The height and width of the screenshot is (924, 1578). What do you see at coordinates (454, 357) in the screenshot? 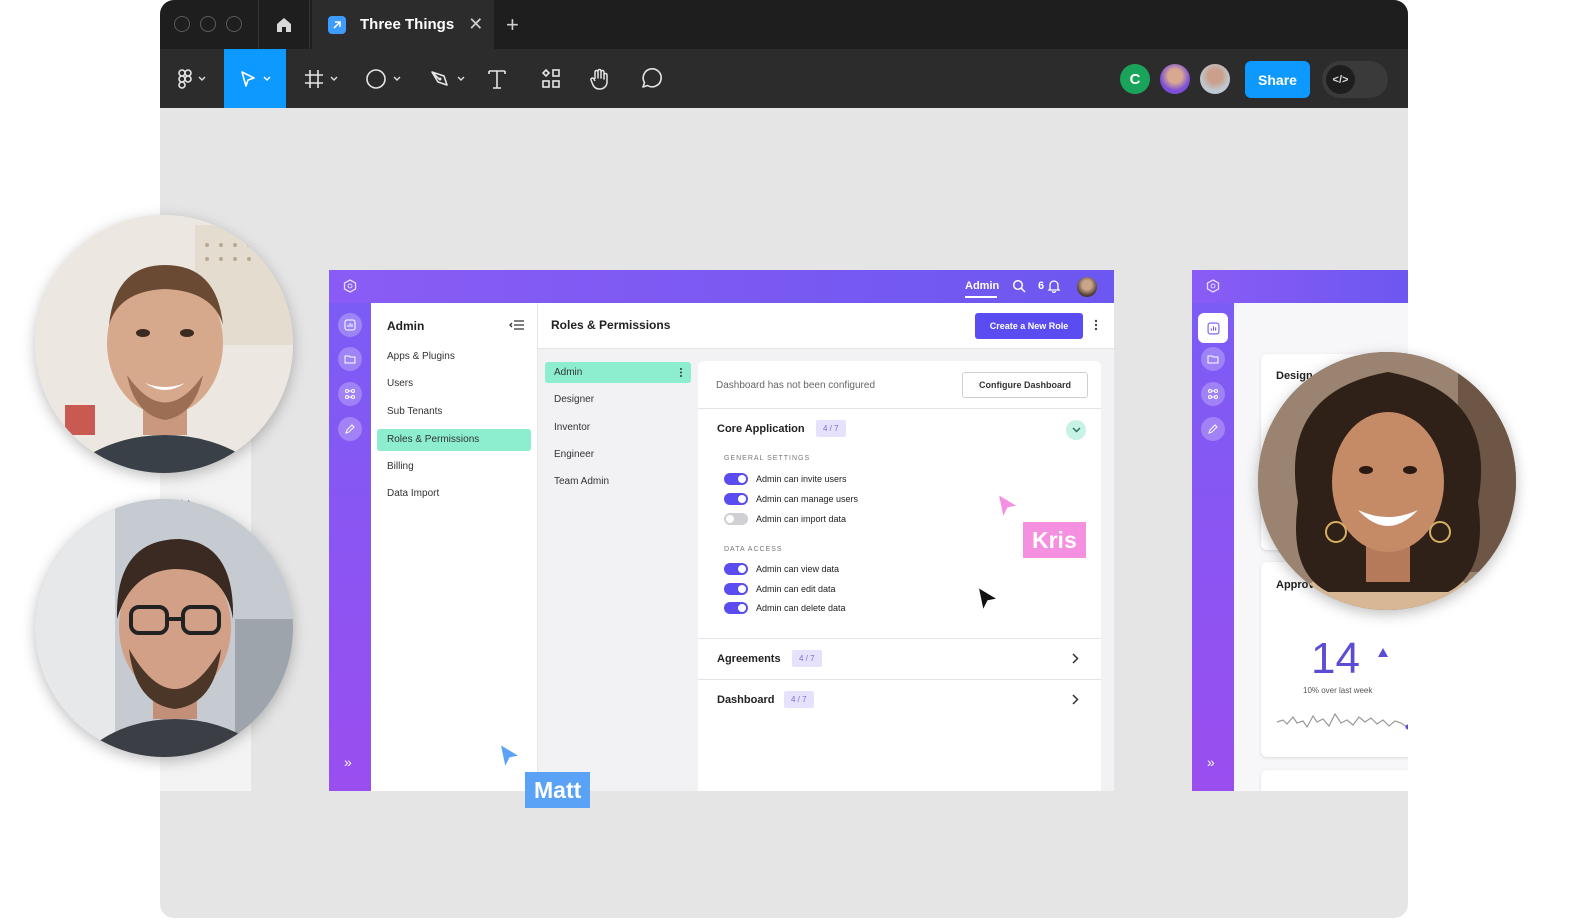
I see `sidebar-item-apps-plugins: Apps & Plugins` at bounding box center [454, 357].